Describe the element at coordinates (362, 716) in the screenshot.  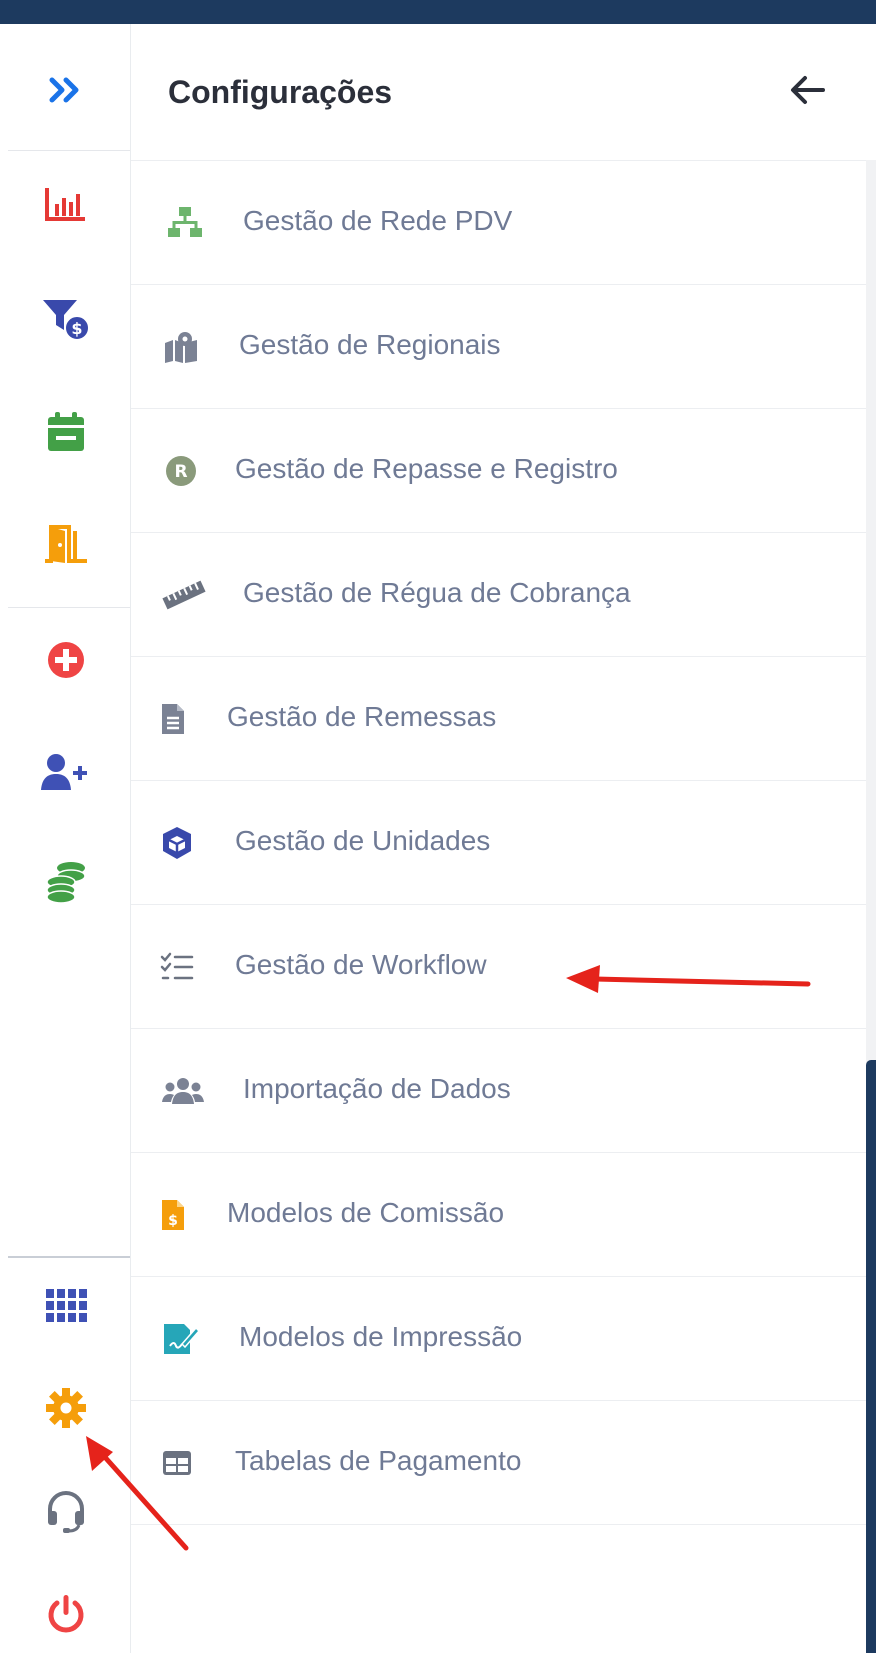
I see `menu-item-label: Gestão de Remessas` at that location.